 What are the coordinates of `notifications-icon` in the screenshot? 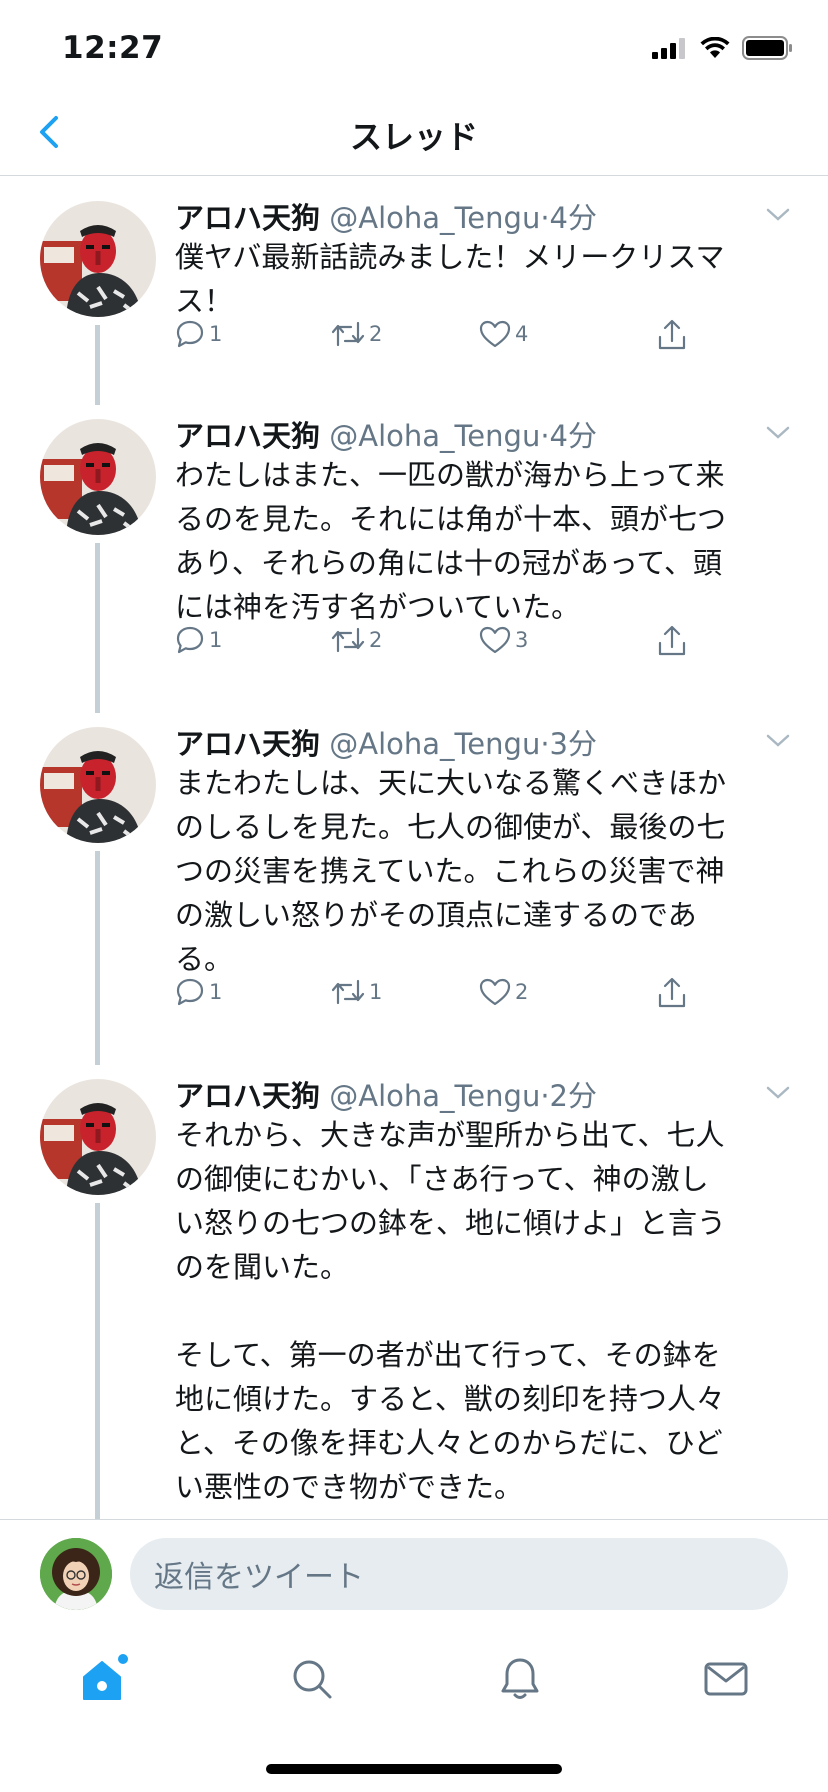 It's located at (520, 1678).